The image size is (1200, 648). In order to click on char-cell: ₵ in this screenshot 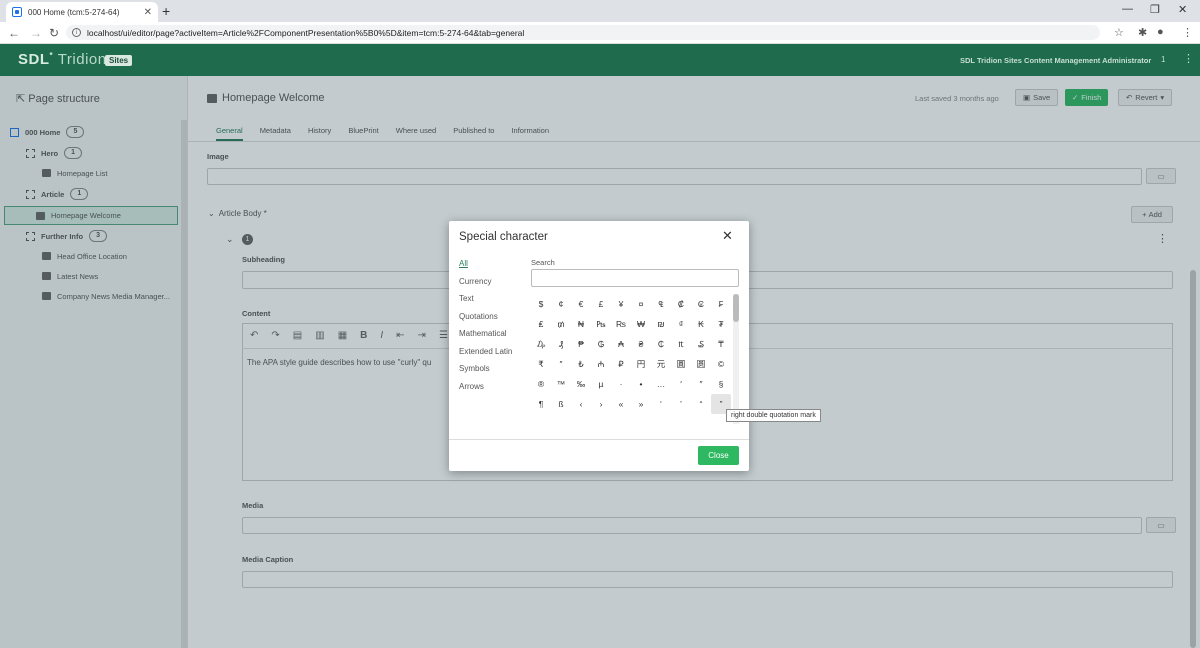, I will do `click(661, 344)`.